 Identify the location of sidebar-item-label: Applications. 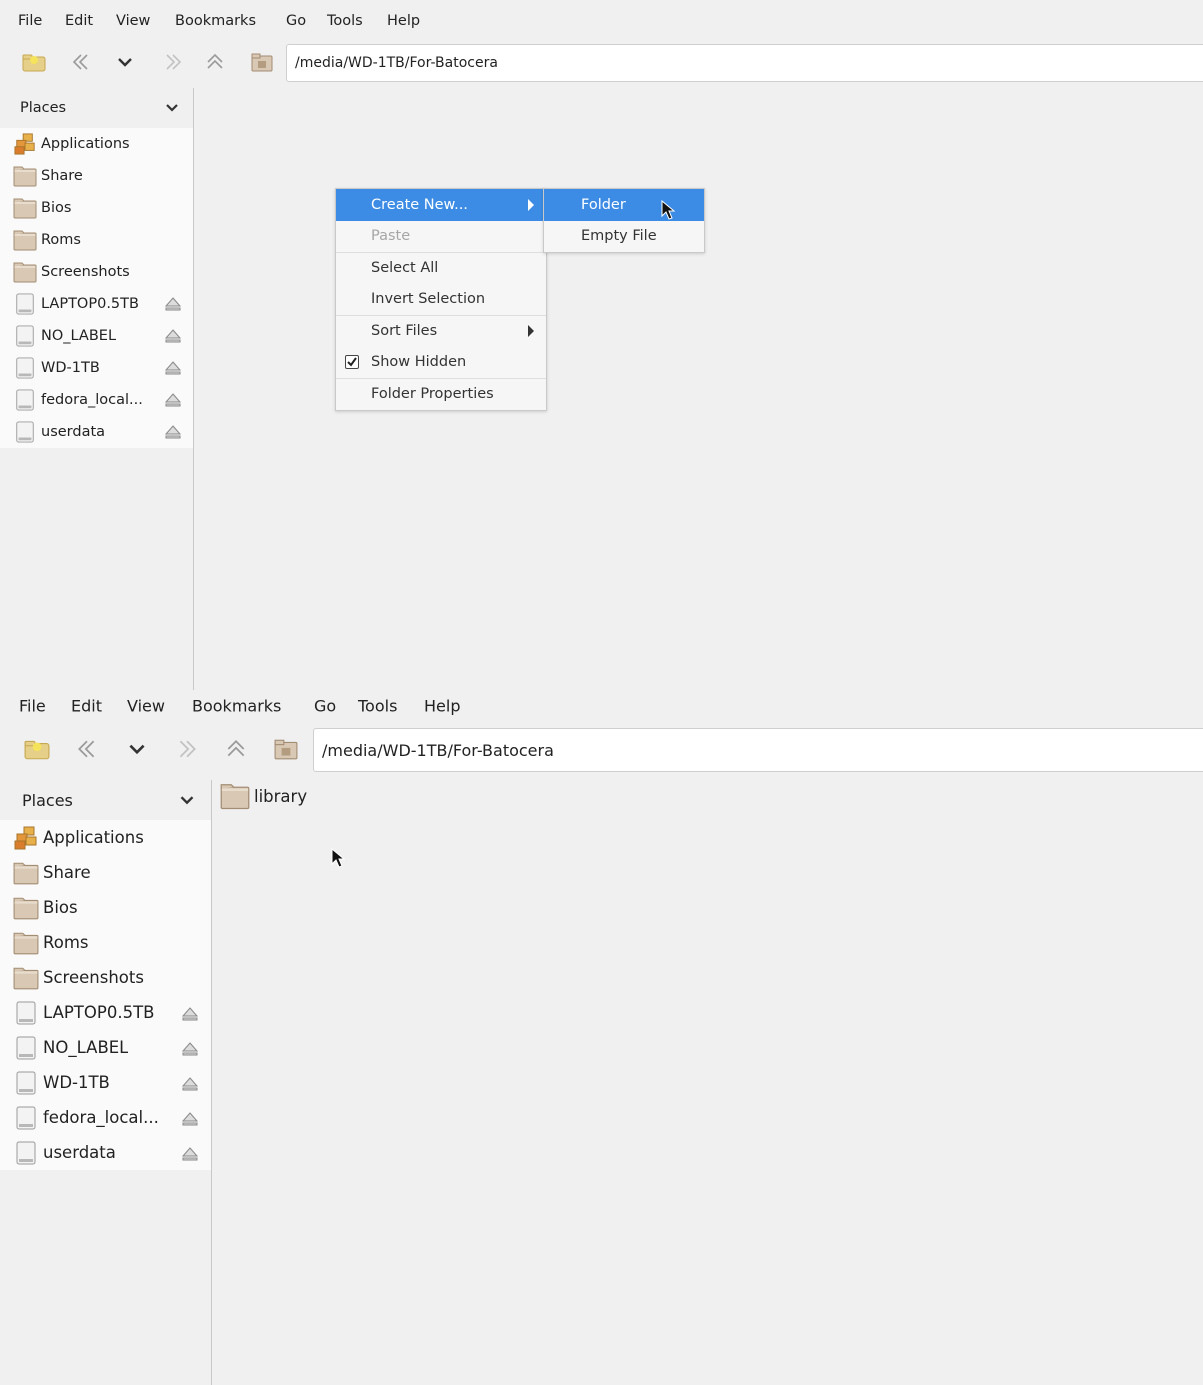
(85, 144).